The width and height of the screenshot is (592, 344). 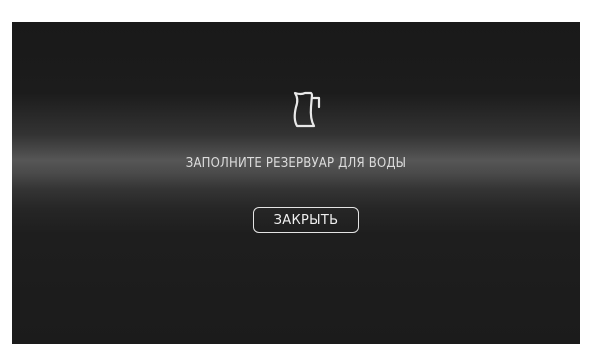 What do you see at coordinates (306, 220) in the screenshot?
I see `close-button: ЗАКРЫТЬ` at bounding box center [306, 220].